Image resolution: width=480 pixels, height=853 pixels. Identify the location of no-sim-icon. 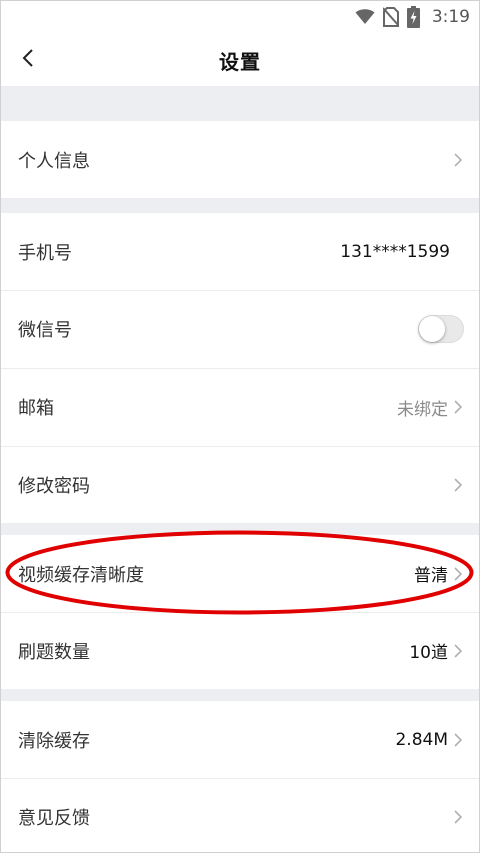
(390, 17).